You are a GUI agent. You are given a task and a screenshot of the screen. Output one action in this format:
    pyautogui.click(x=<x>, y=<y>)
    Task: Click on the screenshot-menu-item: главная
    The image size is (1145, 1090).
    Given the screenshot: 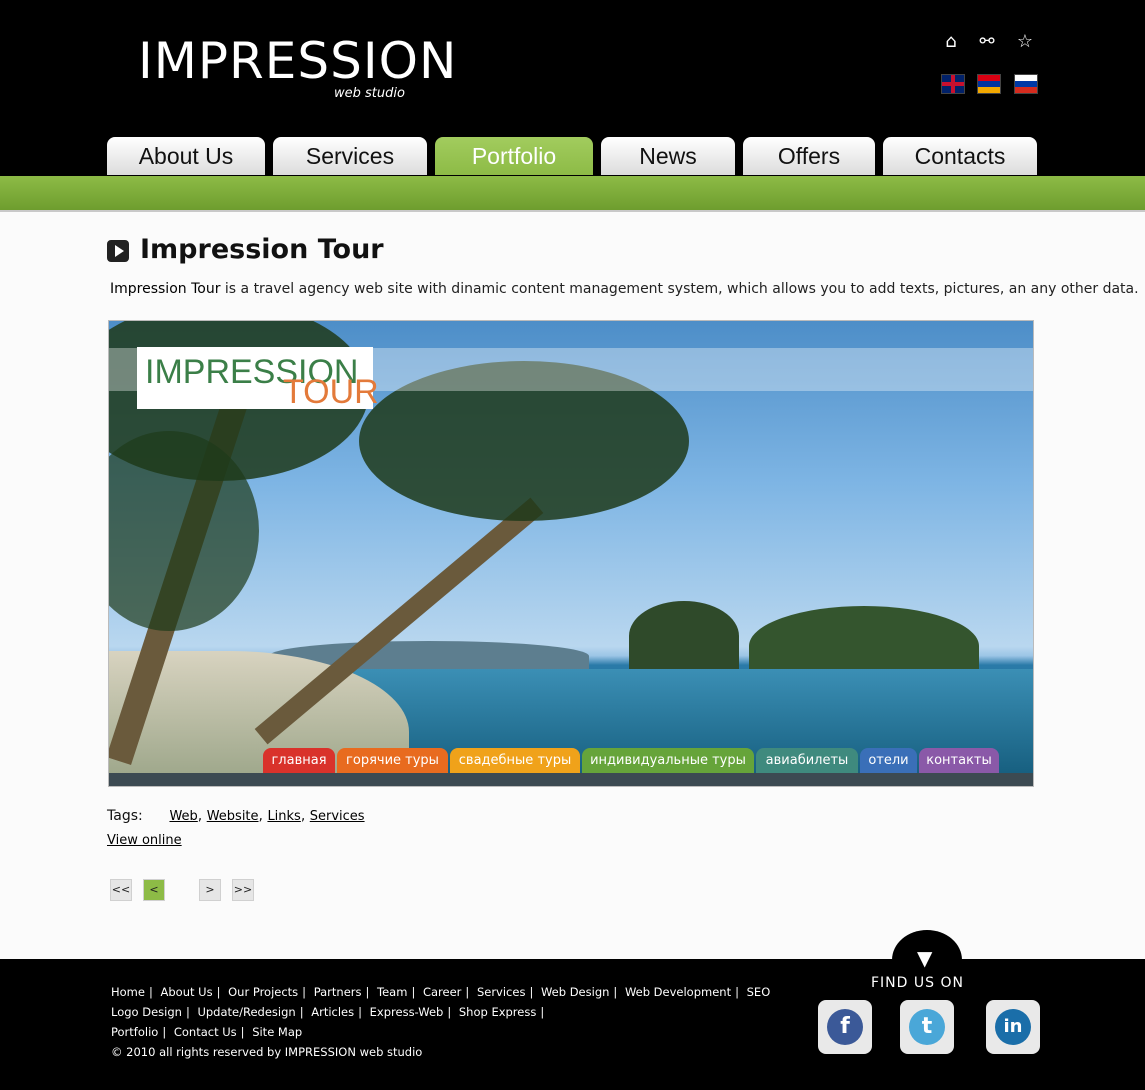 What is the action you would take?
    pyautogui.click(x=299, y=760)
    